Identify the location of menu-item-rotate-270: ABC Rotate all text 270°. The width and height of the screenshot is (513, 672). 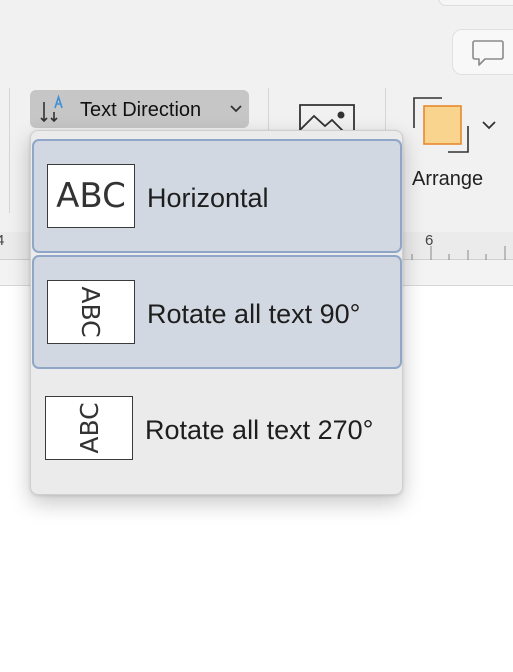
(217, 428).